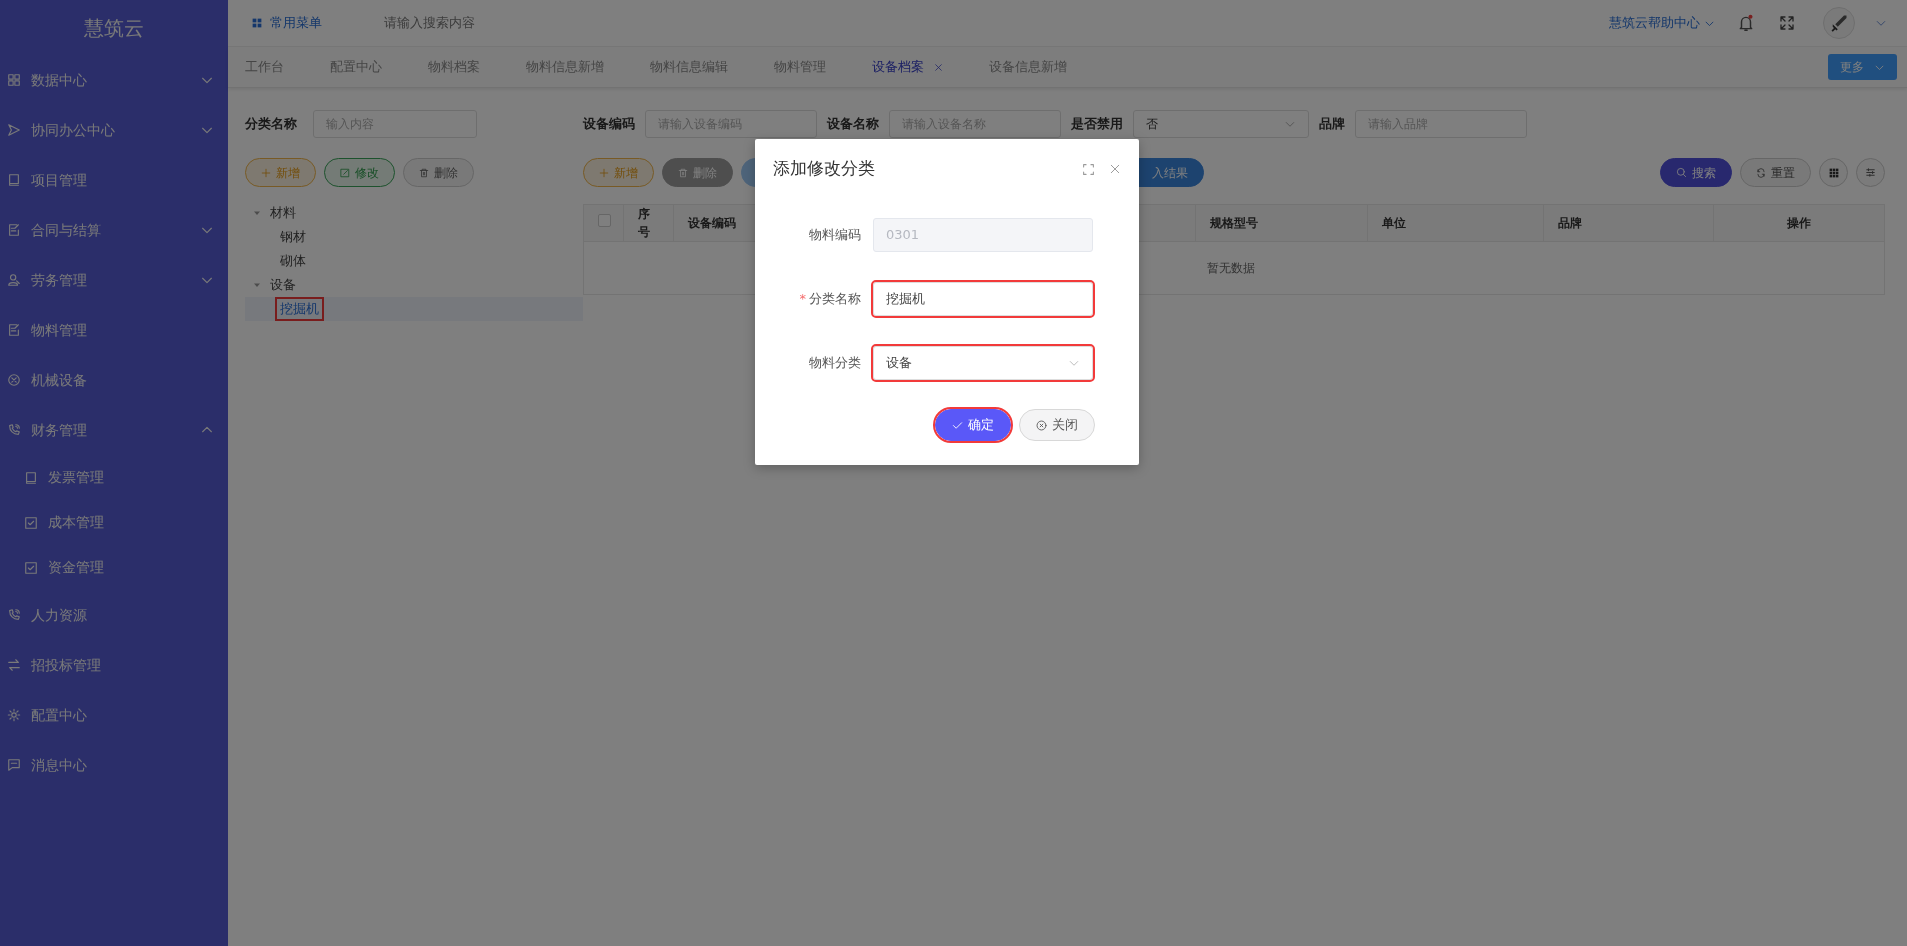 Image resolution: width=1907 pixels, height=946 pixels. I want to click on required-mark: *, so click(802, 299).